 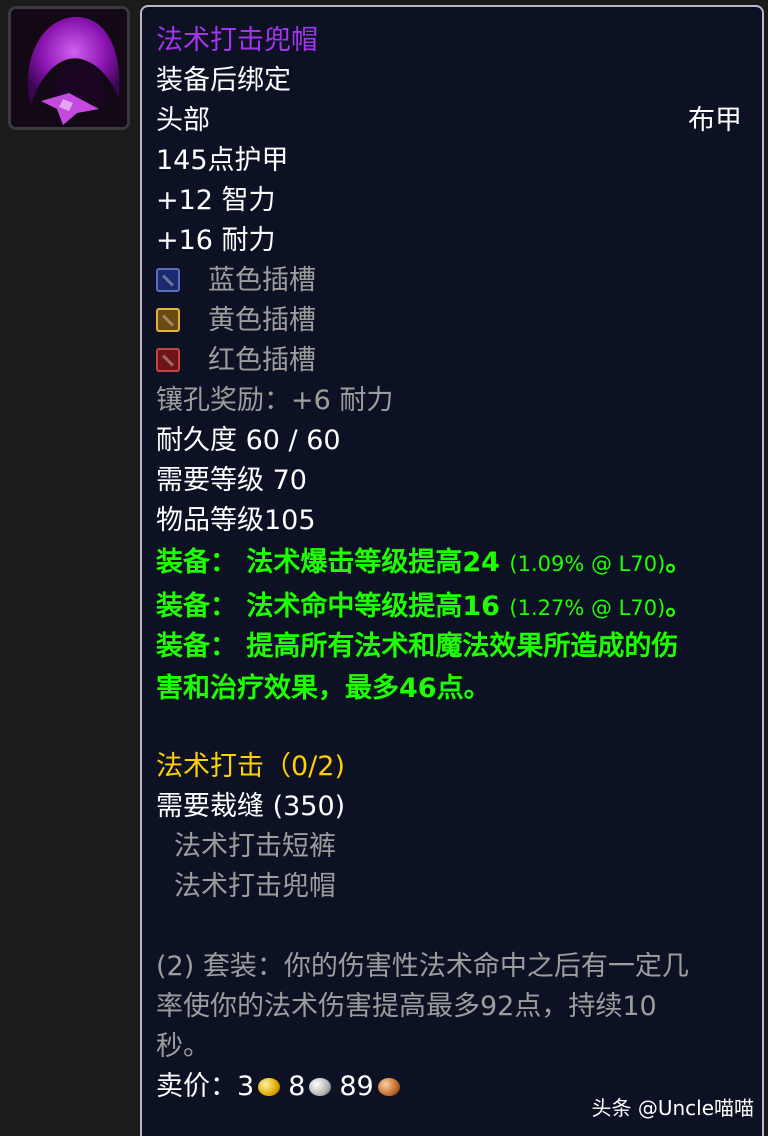 What do you see at coordinates (168, 280) in the screenshot?
I see `blue-socket-icon` at bounding box center [168, 280].